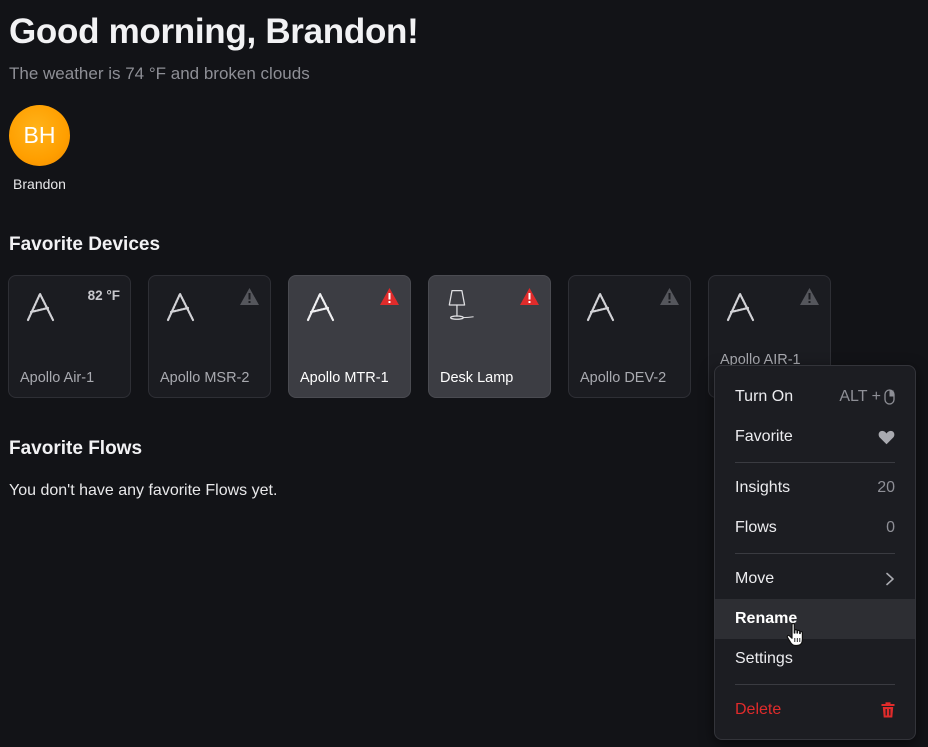 The image size is (928, 747). Describe the element at coordinates (860, 396) in the screenshot. I see `shortcut-text: ALT +` at that location.